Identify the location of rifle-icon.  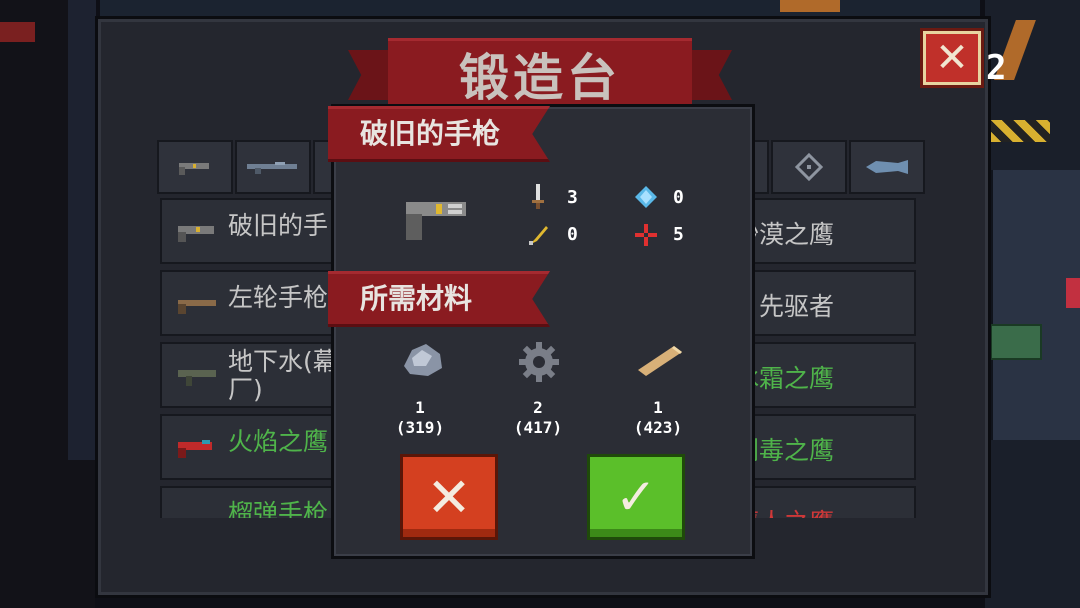
(272, 168).